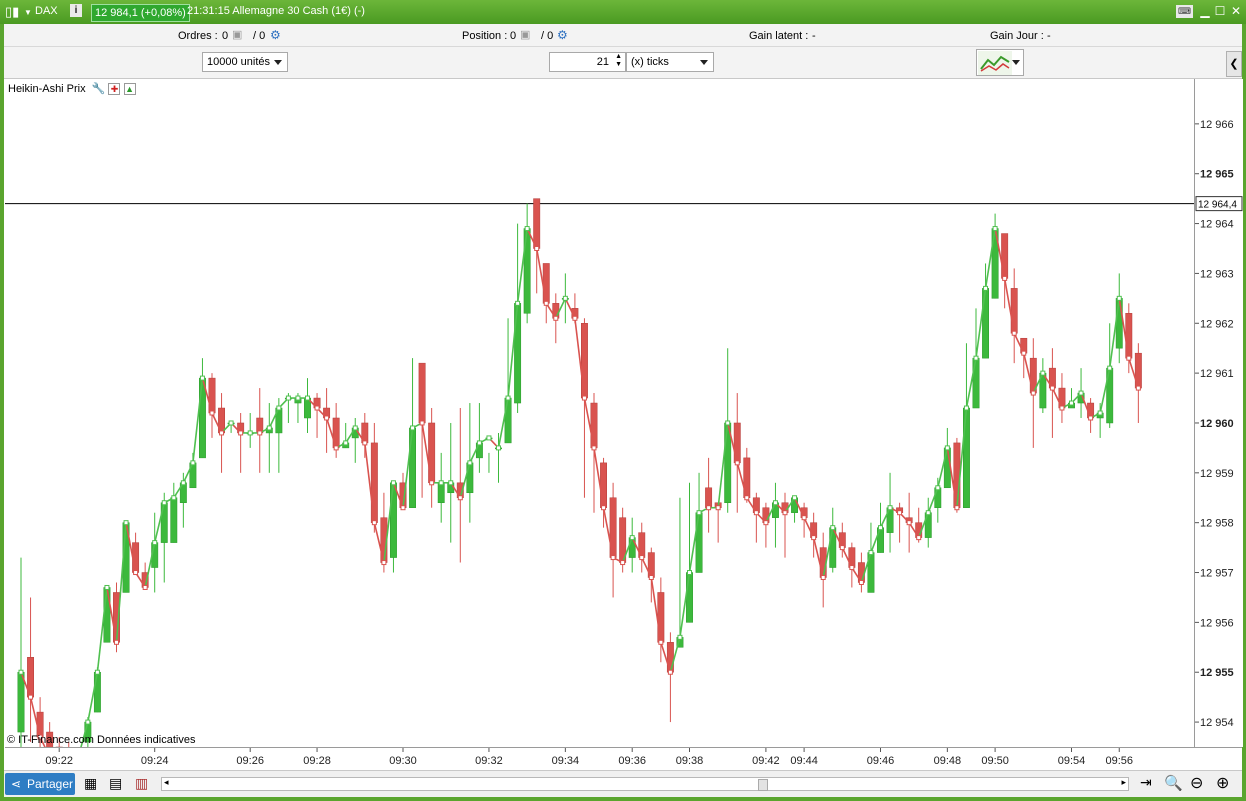  What do you see at coordinates (1217, 205) in the screenshot?
I see `current-price-label: 12 964,4` at bounding box center [1217, 205].